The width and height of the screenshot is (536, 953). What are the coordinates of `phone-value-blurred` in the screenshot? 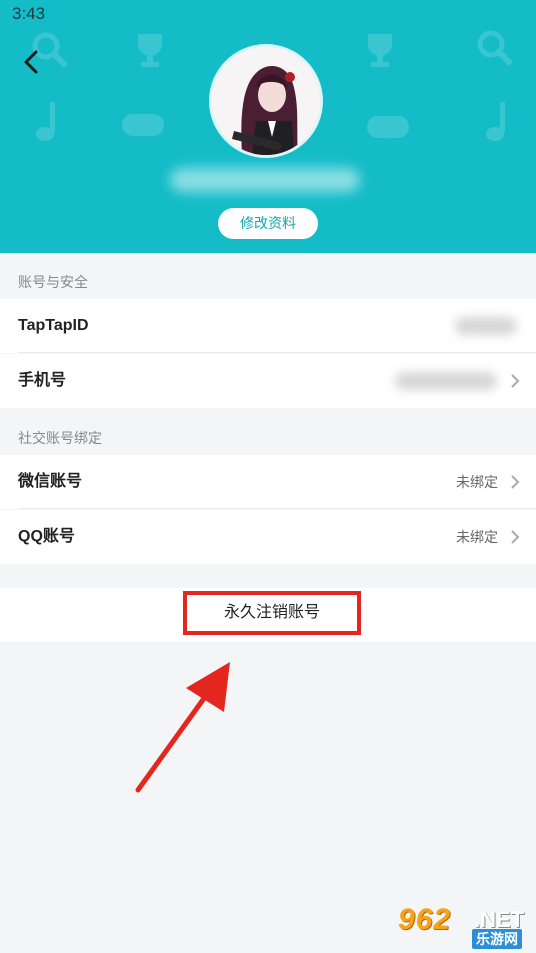 It's located at (446, 381).